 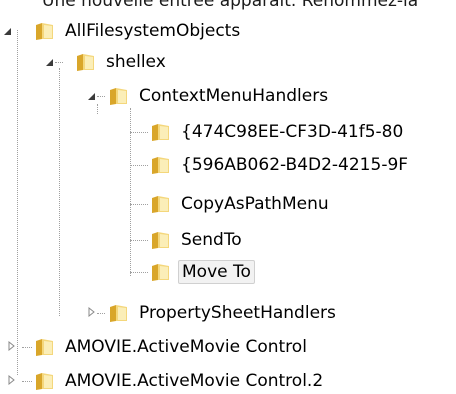 I want to click on tree-node-label: AllFilesystemObjects, so click(x=153, y=31).